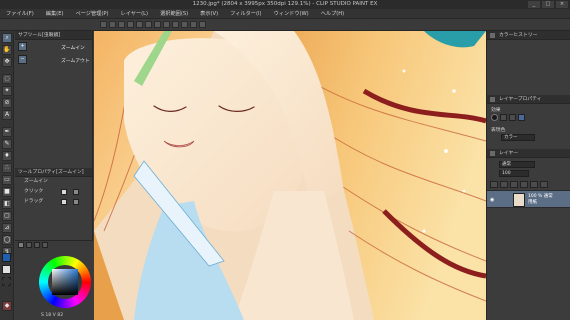 This screenshot has width=570, height=320. I want to click on clear-outside-icon, so click(157, 24).